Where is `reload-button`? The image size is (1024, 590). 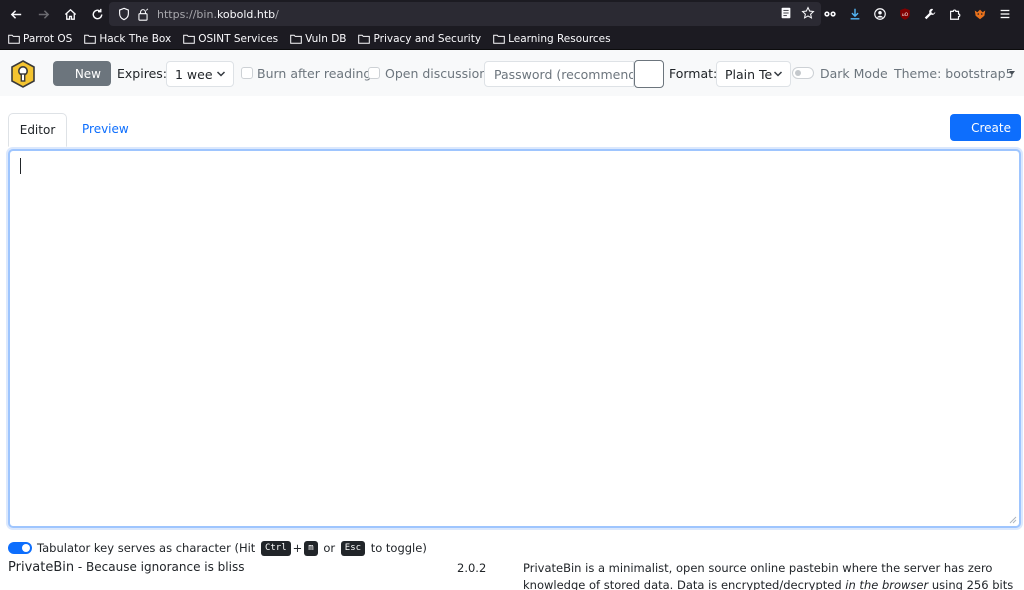 reload-button is located at coordinates (97, 14).